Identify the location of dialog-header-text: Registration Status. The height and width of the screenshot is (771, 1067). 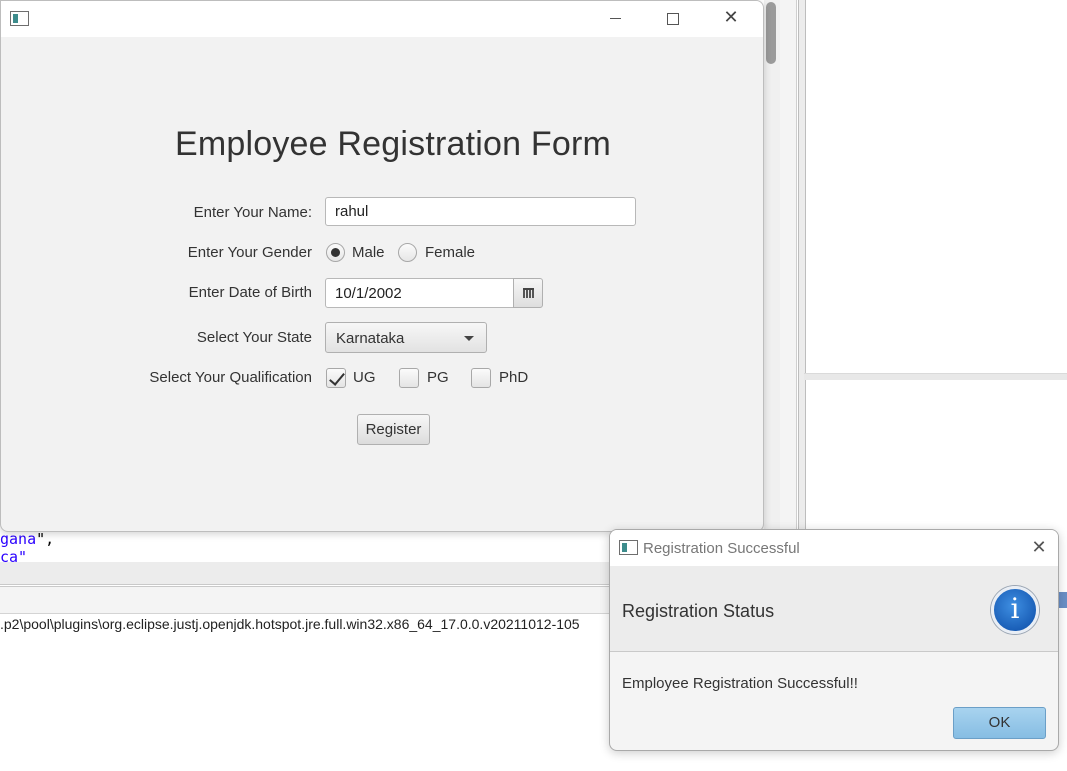
(698, 611).